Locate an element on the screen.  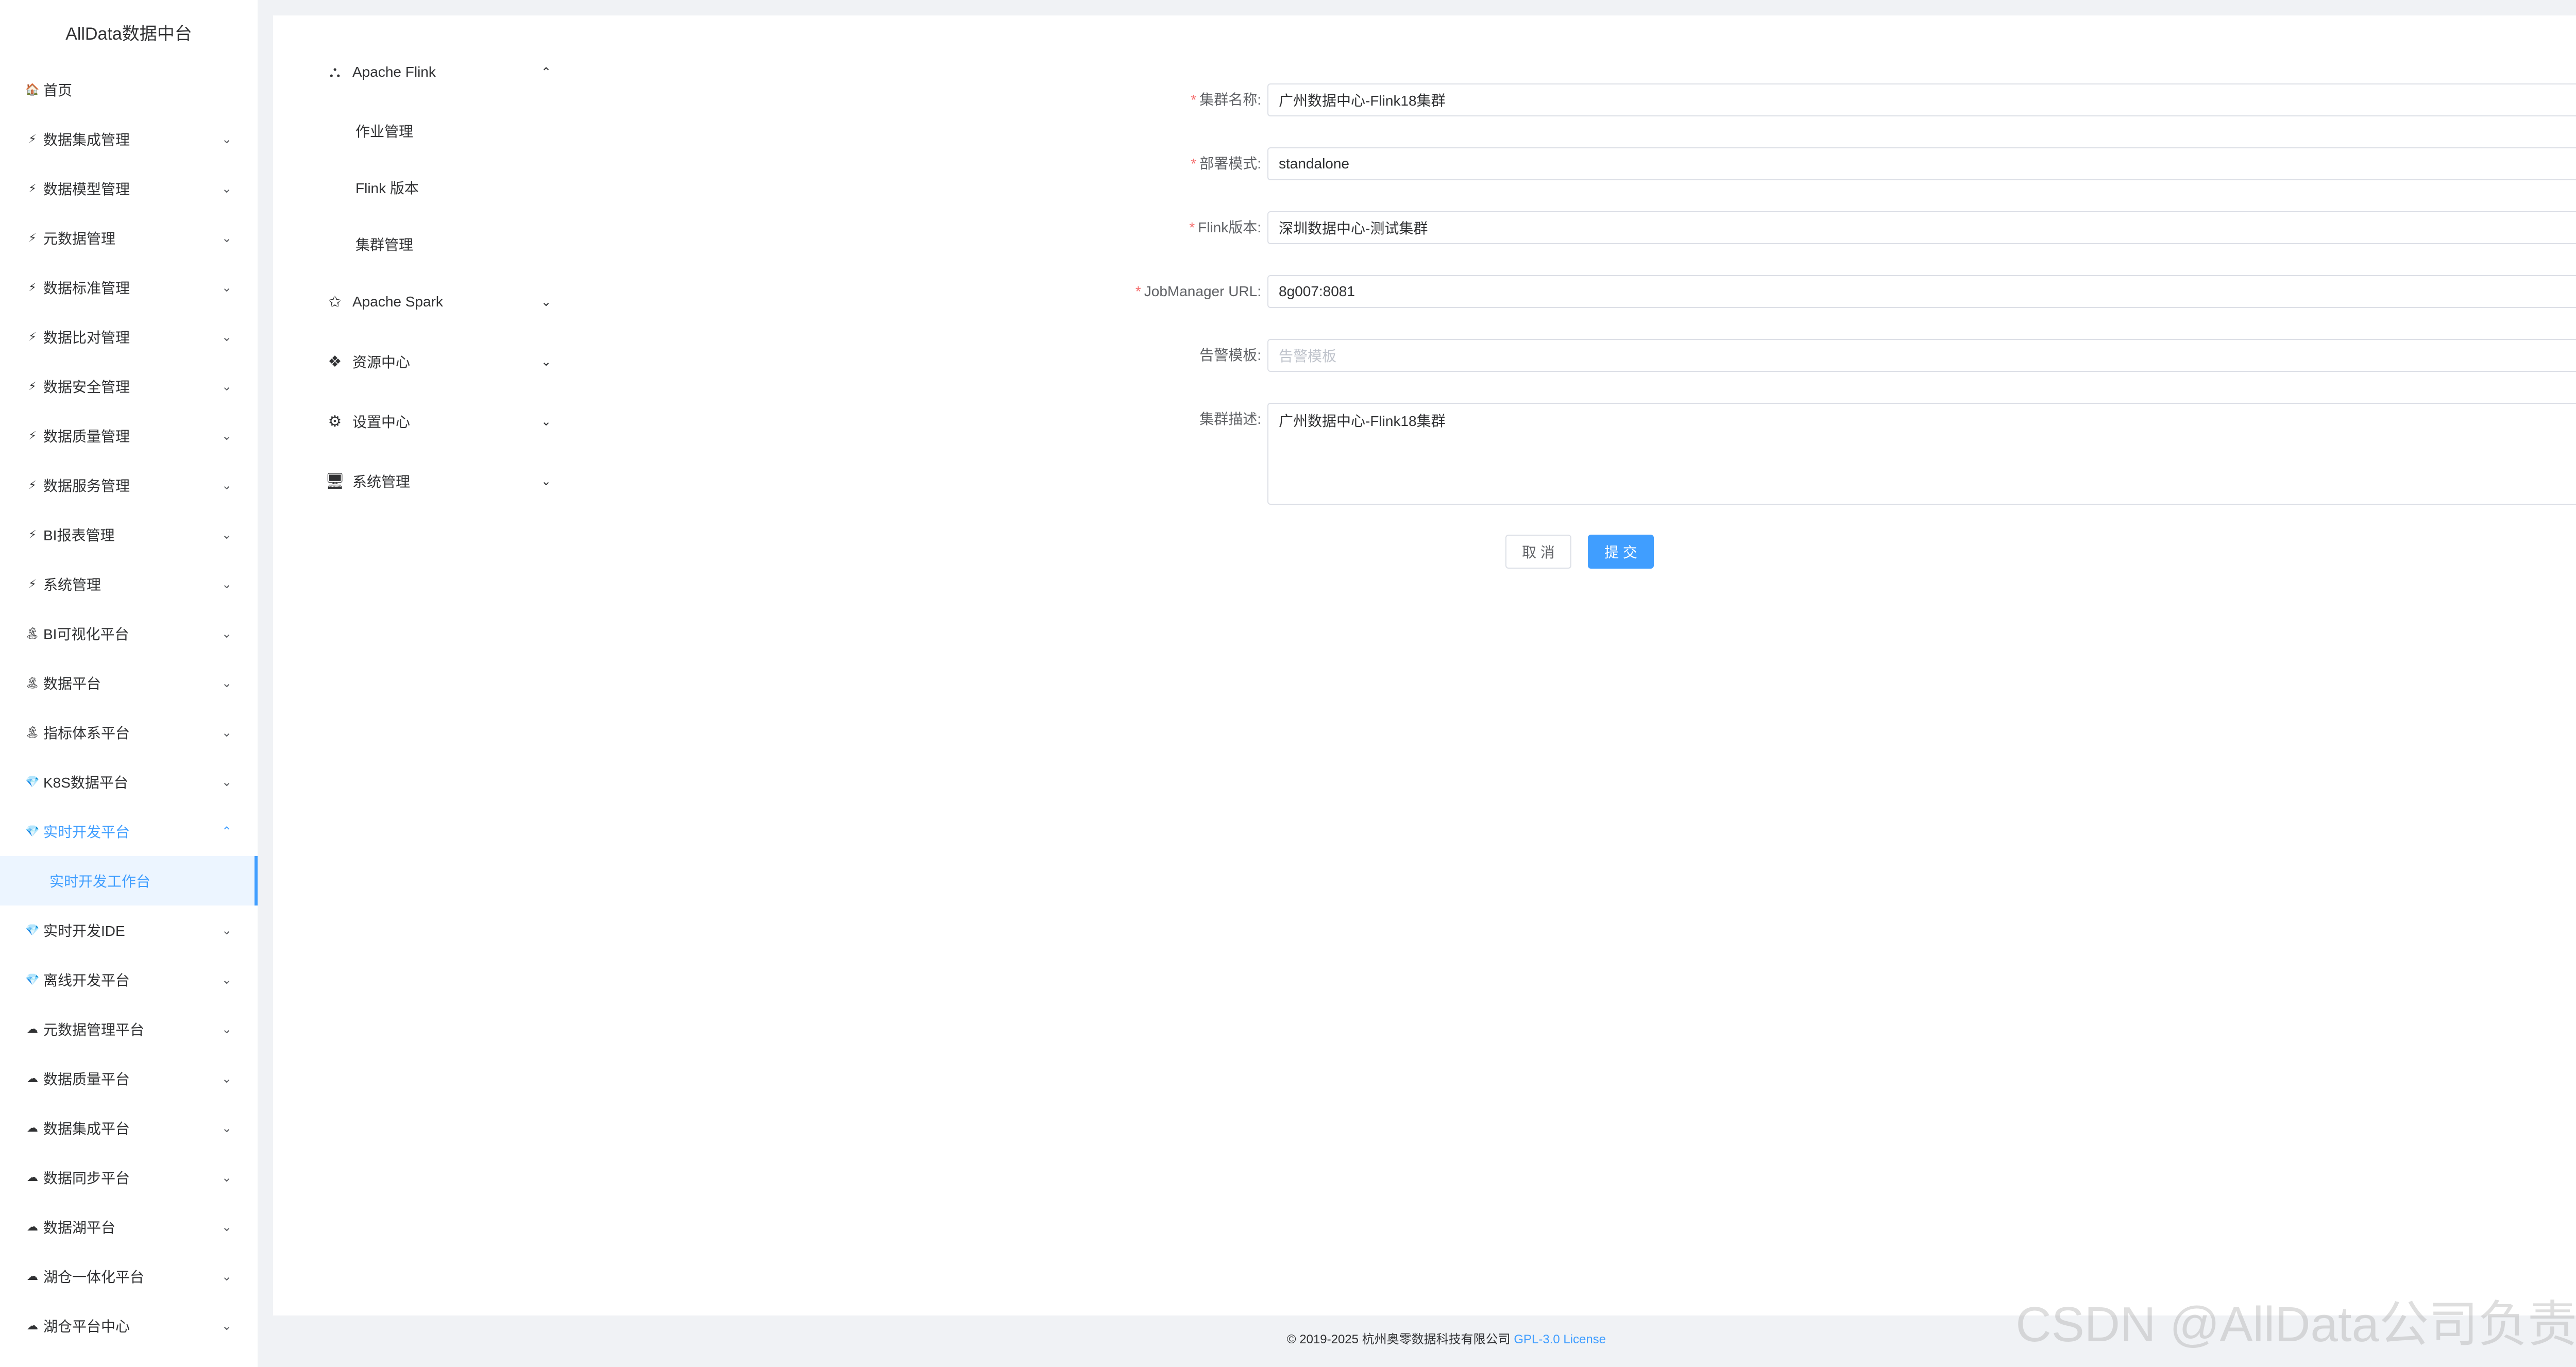
cancel-button: 取 消 is located at coordinates (1538, 552).